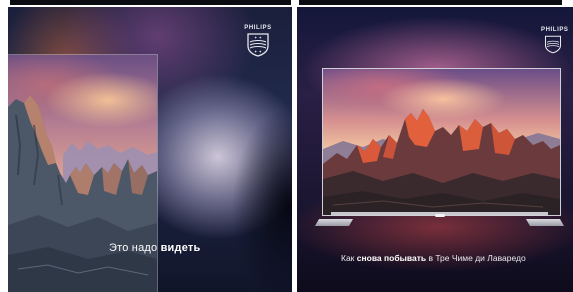  I want to click on caption-text-end: в Тре Чиме ди Лаваредо, so click(476, 258).